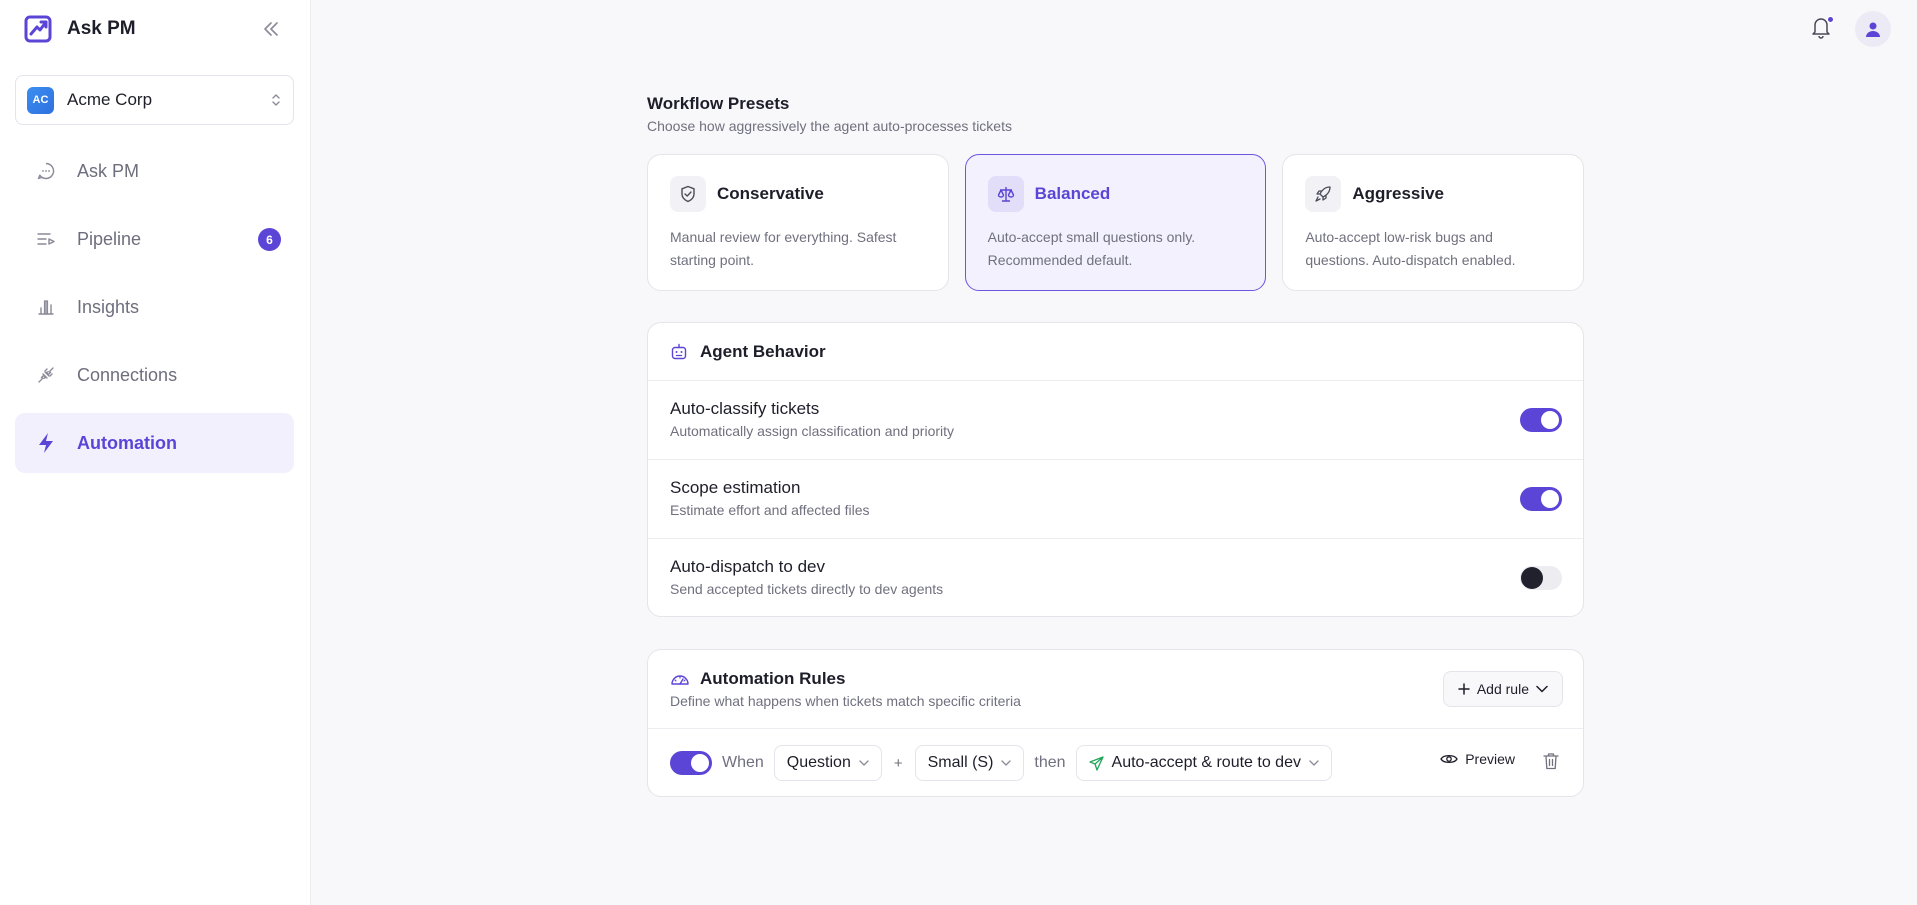 This screenshot has width=1917, height=905. Describe the element at coordinates (718, 103) in the screenshot. I see `presets-title: Workflow Presets` at that location.